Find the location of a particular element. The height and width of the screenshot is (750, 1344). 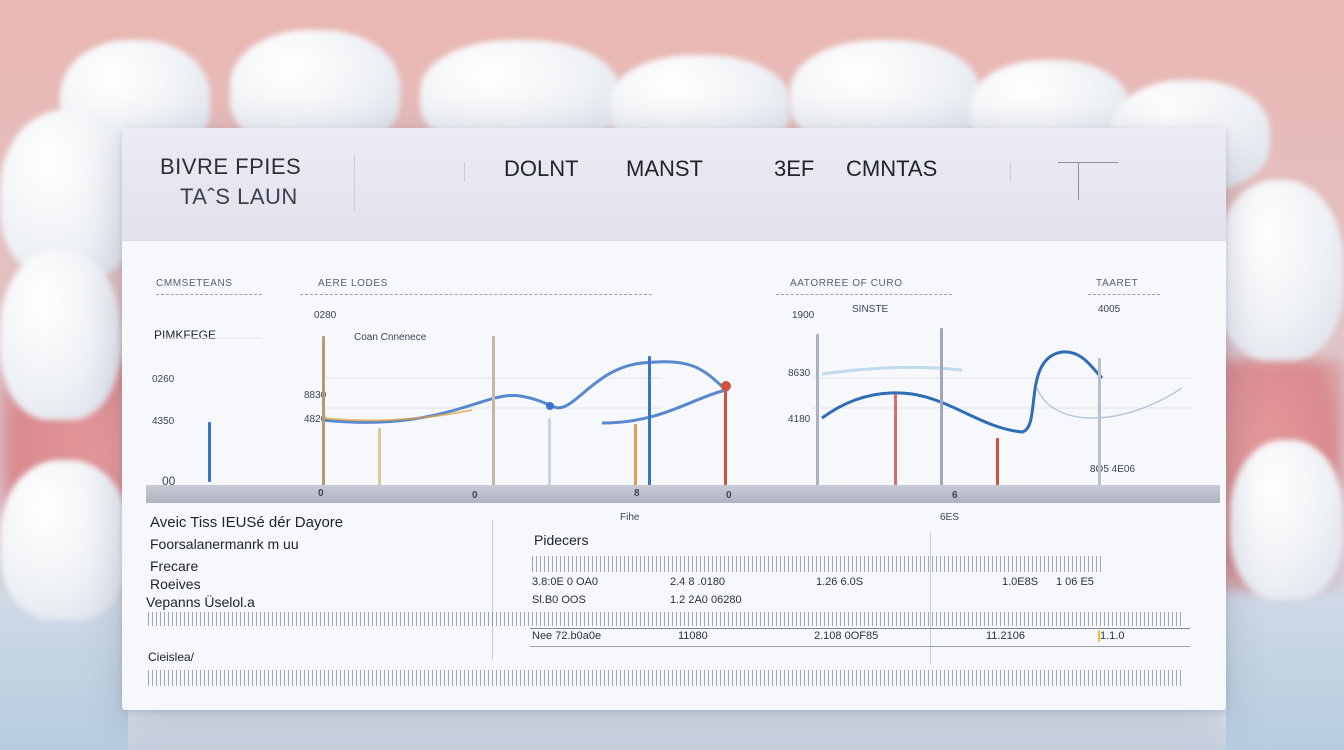

table-cell: 1.0E8S is located at coordinates (1020, 582).